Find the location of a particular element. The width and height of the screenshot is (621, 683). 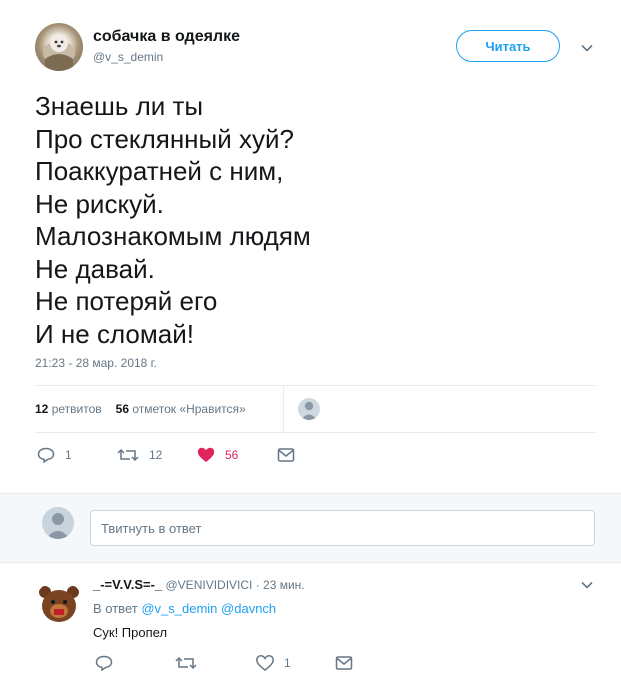

retweets-label: ретвитов is located at coordinates (76, 409).